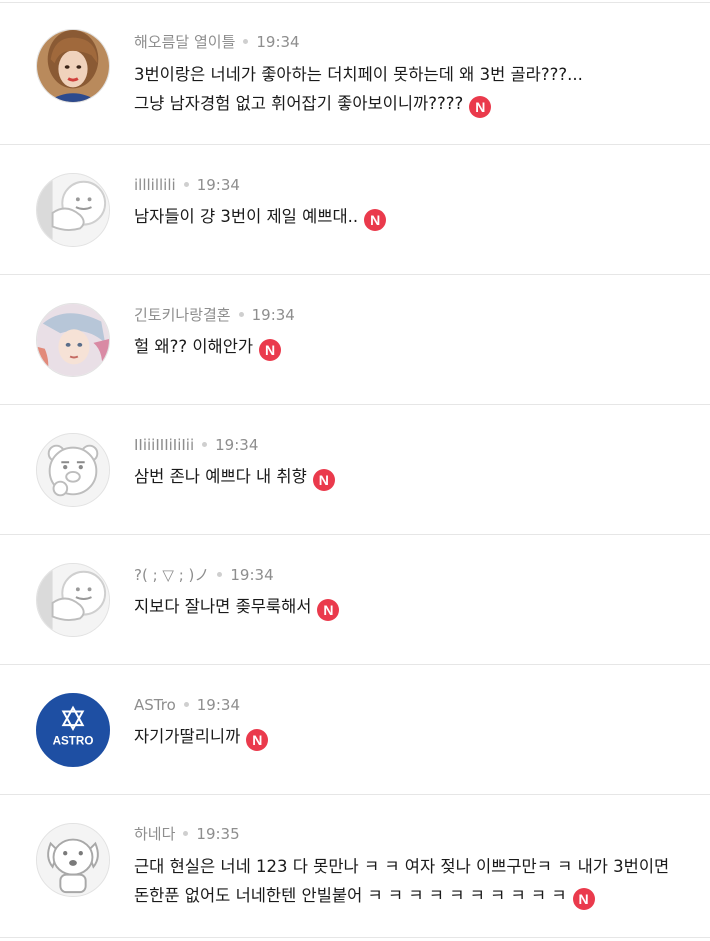 Image resolution: width=710 pixels, height=941 pixels. I want to click on comment-meta: ASTro 19:34, so click(187, 705).